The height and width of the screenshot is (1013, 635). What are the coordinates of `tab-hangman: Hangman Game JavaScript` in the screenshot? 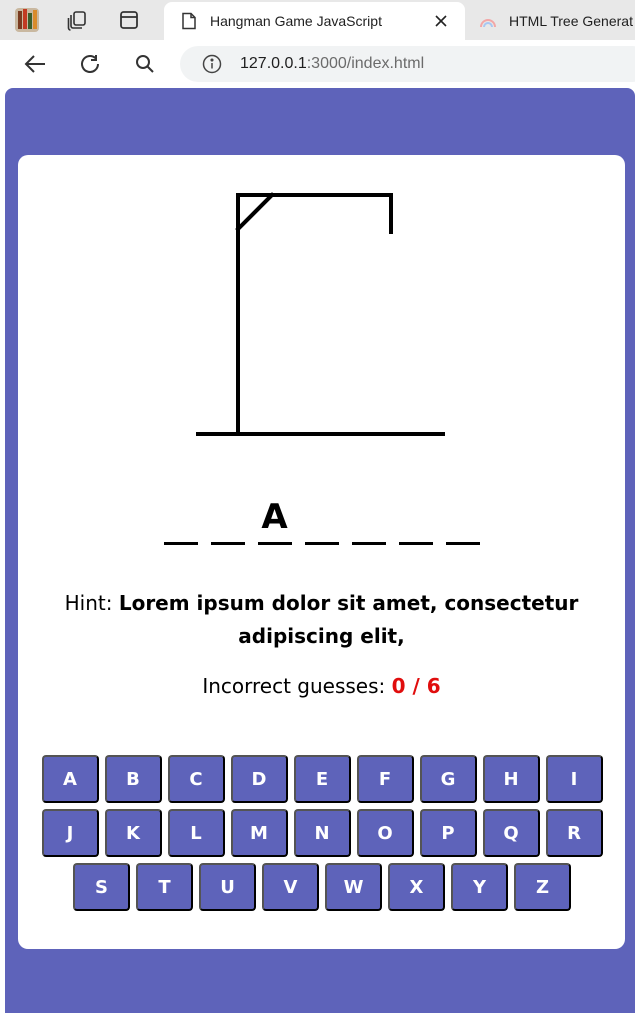 It's located at (314, 21).